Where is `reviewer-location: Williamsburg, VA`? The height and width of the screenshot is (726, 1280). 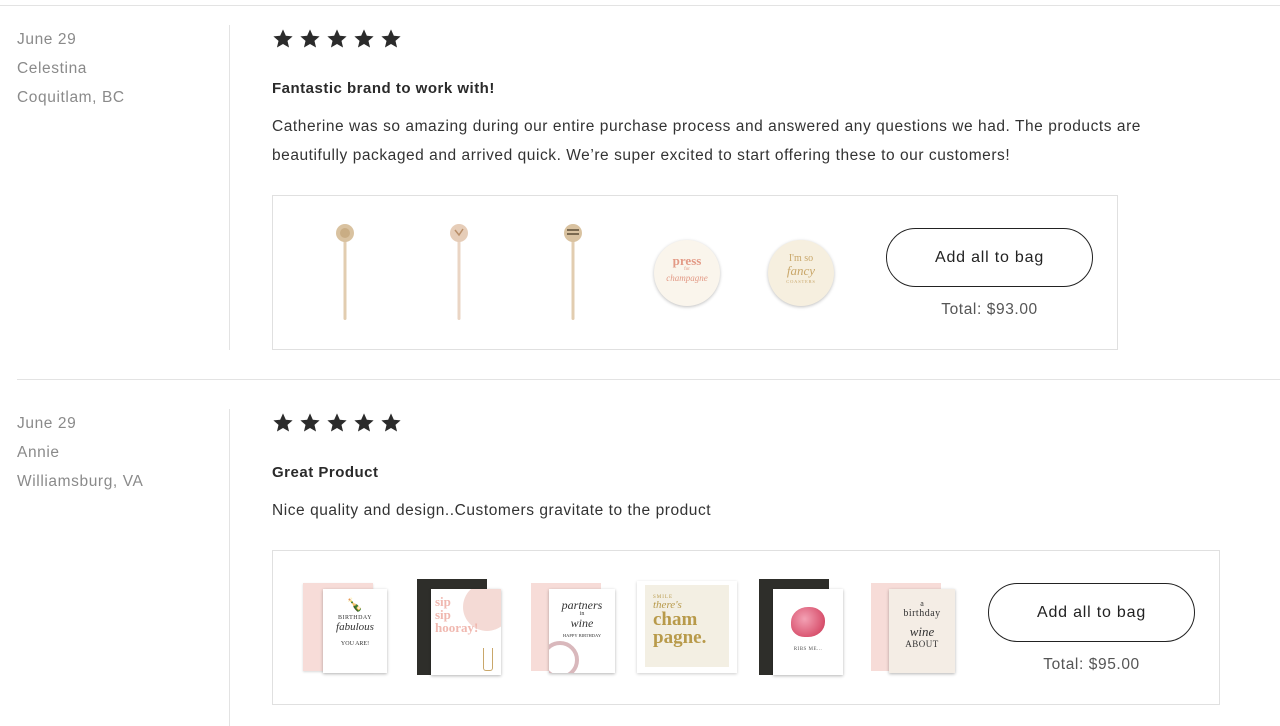
reviewer-location: Williamsburg, VA is located at coordinates (80, 481).